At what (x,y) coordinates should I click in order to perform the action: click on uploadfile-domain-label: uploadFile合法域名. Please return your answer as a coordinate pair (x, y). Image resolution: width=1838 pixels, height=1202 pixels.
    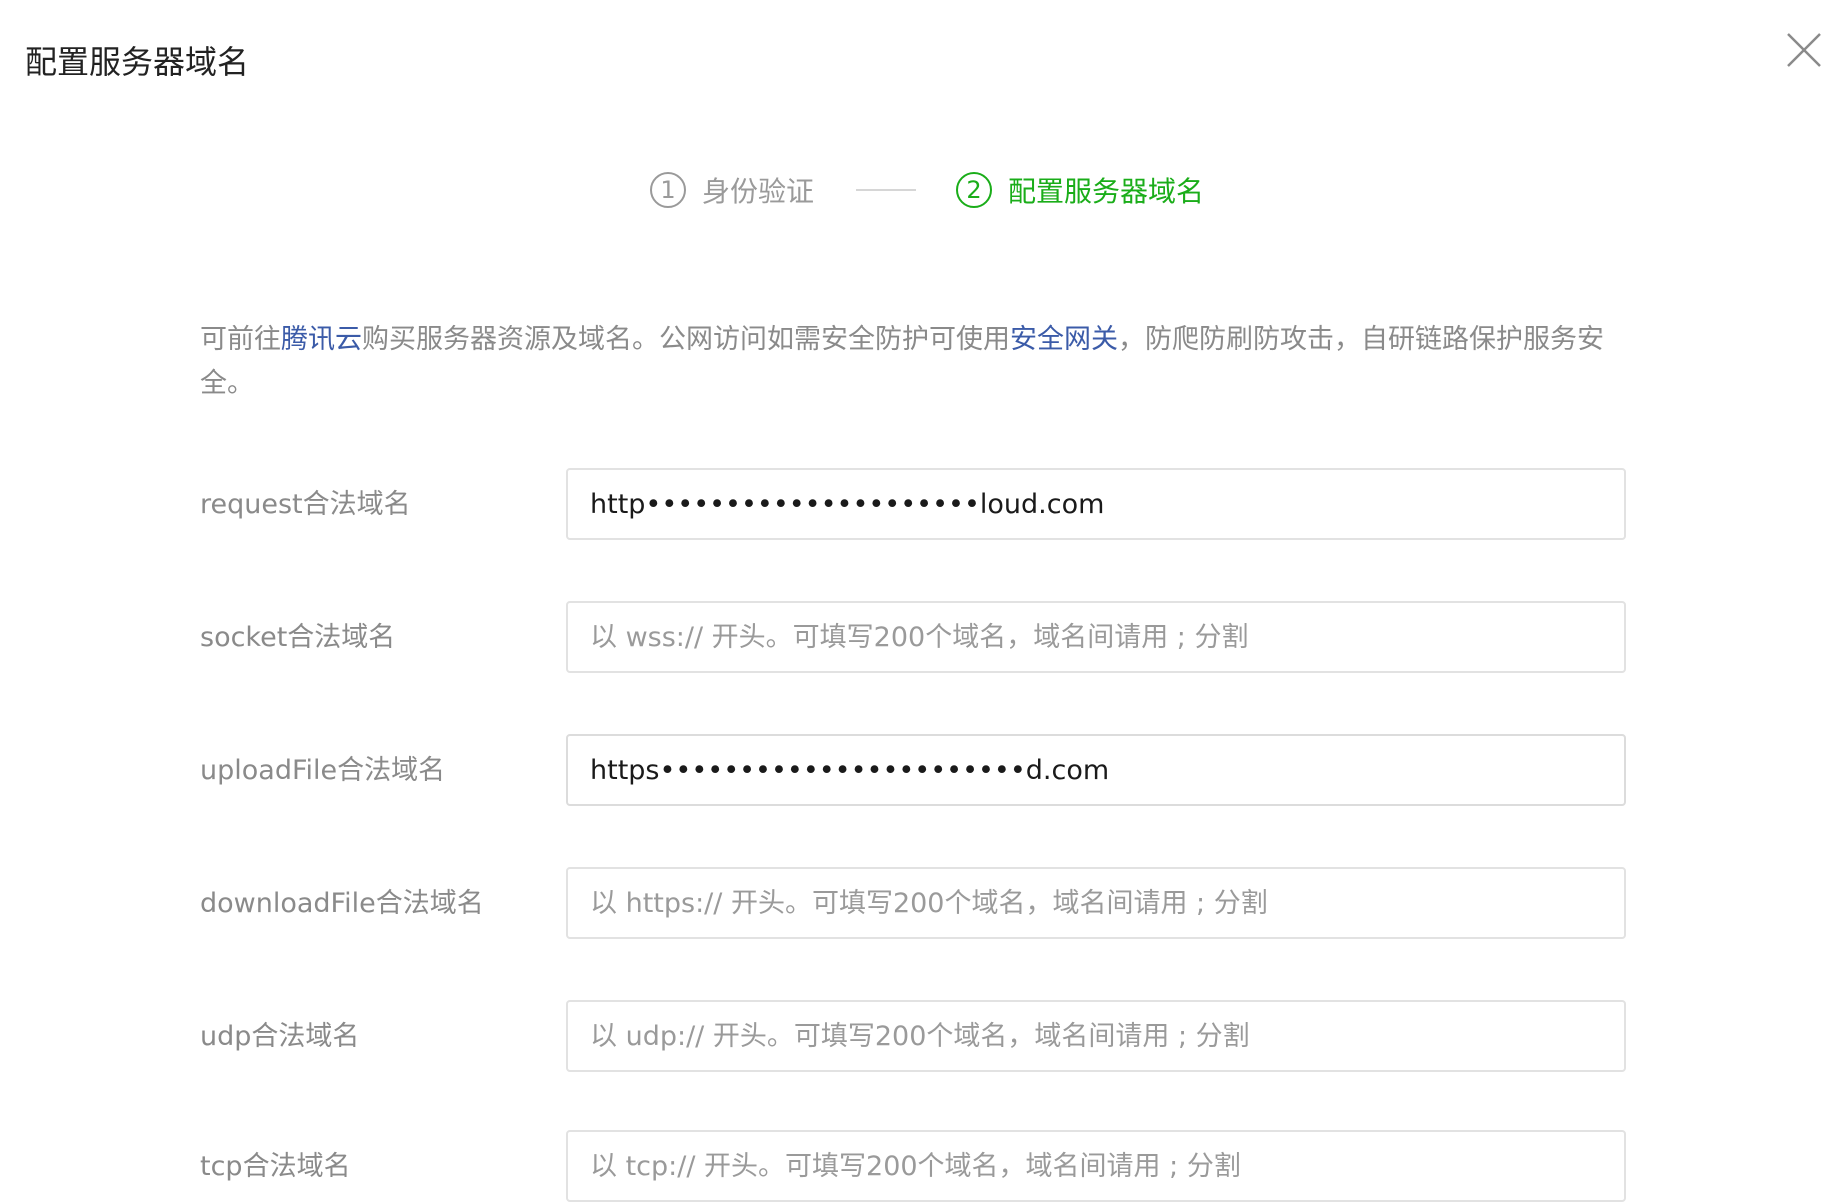
    Looking at the image, I should click on (323, 770).